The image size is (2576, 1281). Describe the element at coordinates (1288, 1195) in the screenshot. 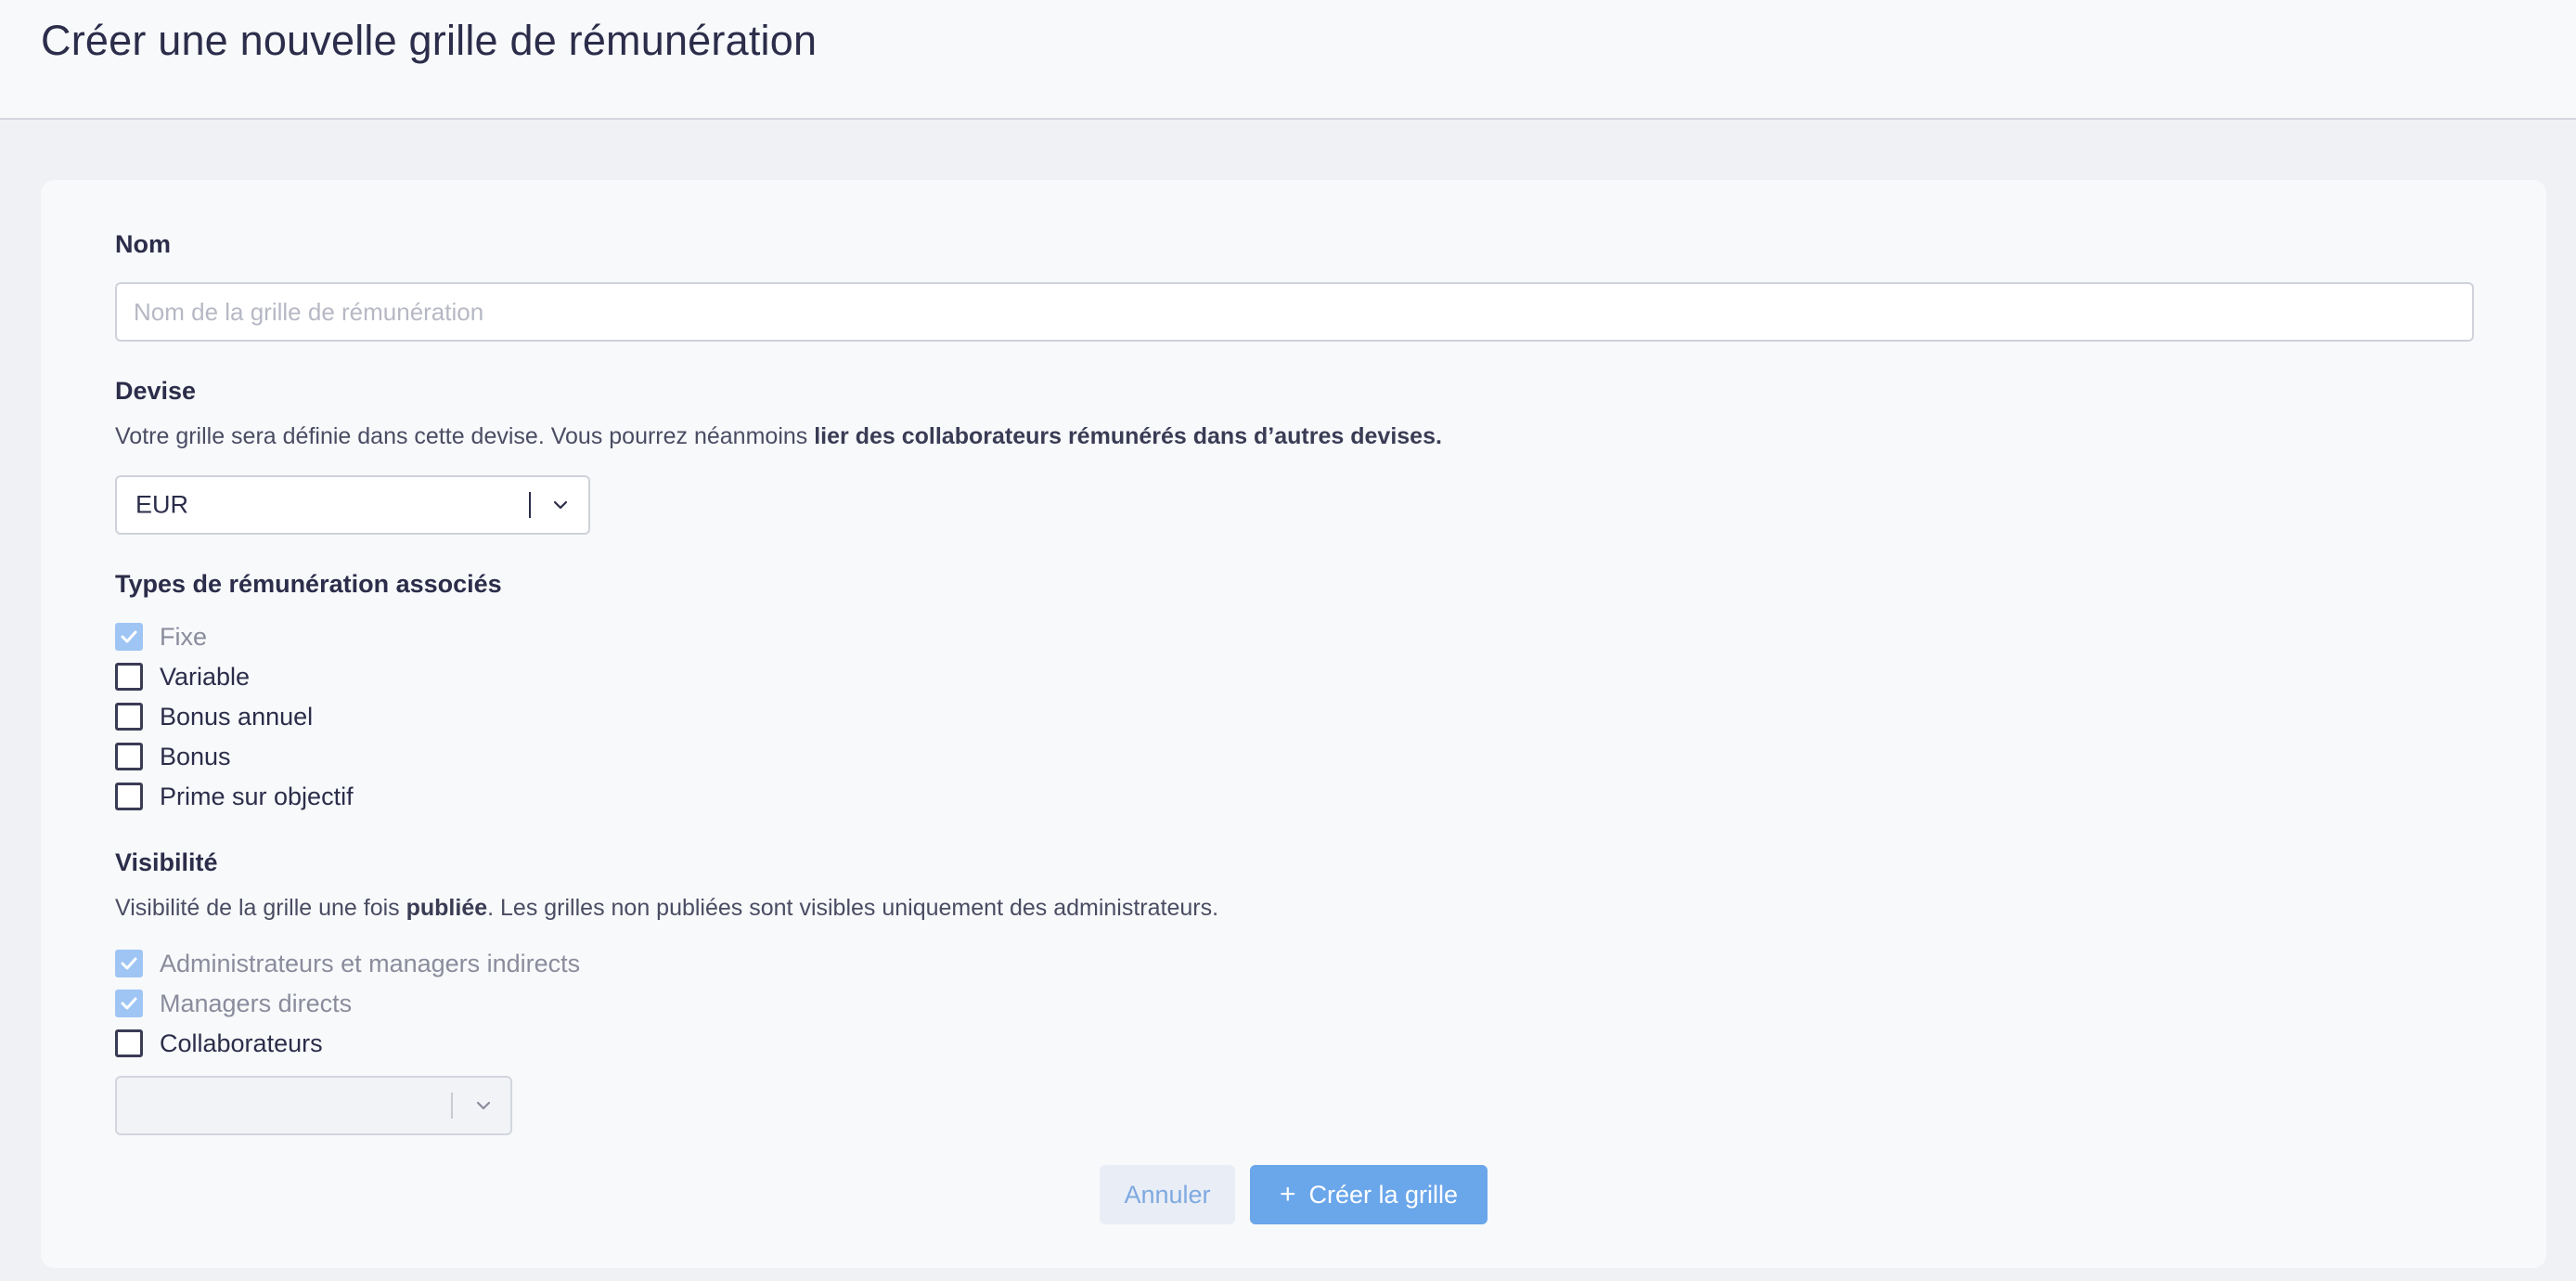

I see `plus-icon: +` at that location.